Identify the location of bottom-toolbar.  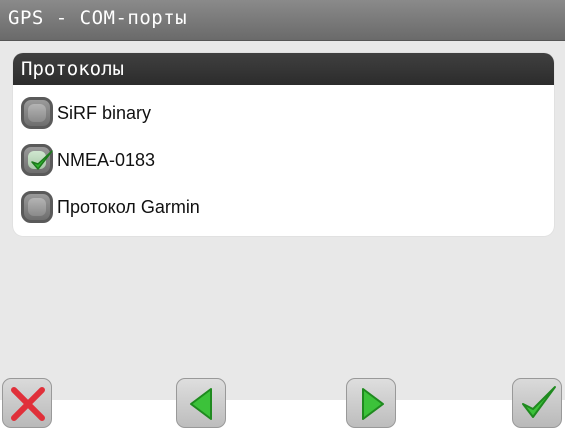
(282, 404).